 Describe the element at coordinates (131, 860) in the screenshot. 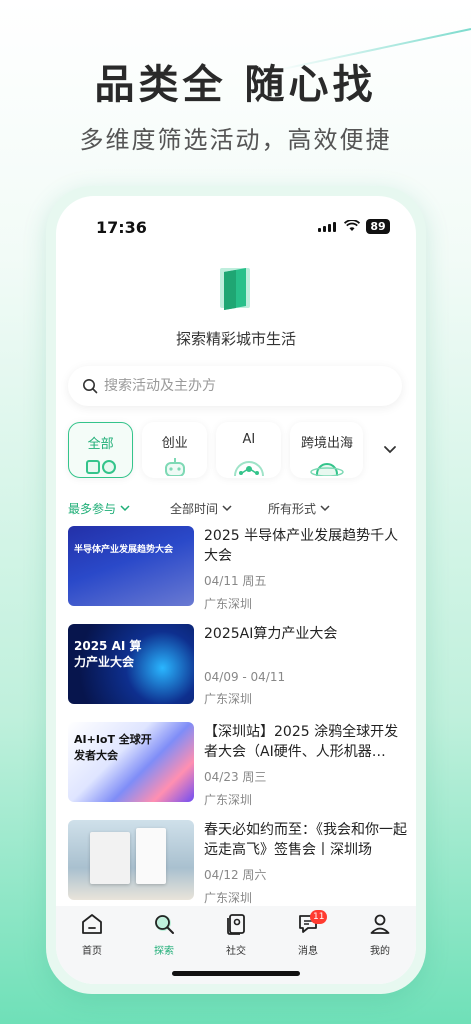

I see `event-thumbnail` at that location.